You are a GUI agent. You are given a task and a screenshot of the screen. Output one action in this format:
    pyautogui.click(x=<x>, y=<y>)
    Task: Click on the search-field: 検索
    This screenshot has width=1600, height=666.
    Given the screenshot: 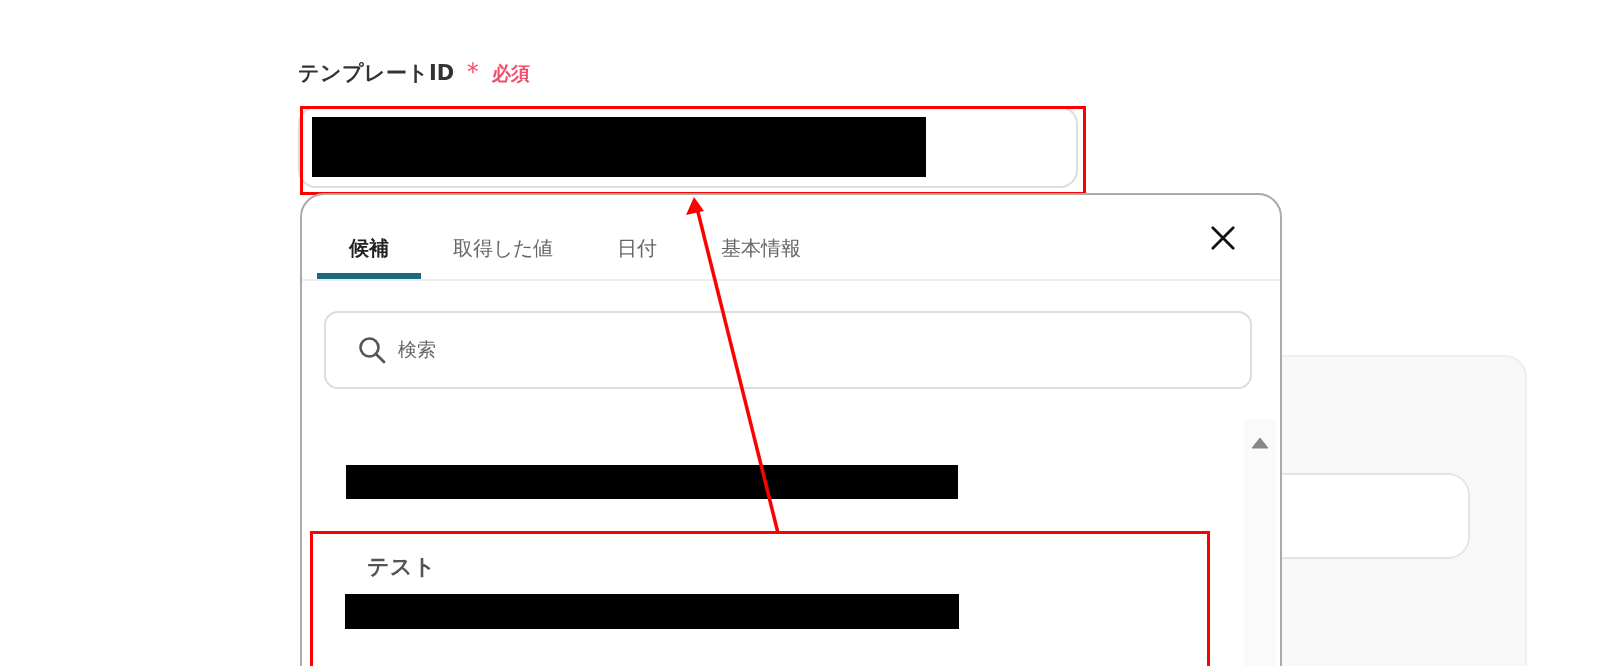 What is the action you would take?
    pyautogui.click(x=788, y=350)
    